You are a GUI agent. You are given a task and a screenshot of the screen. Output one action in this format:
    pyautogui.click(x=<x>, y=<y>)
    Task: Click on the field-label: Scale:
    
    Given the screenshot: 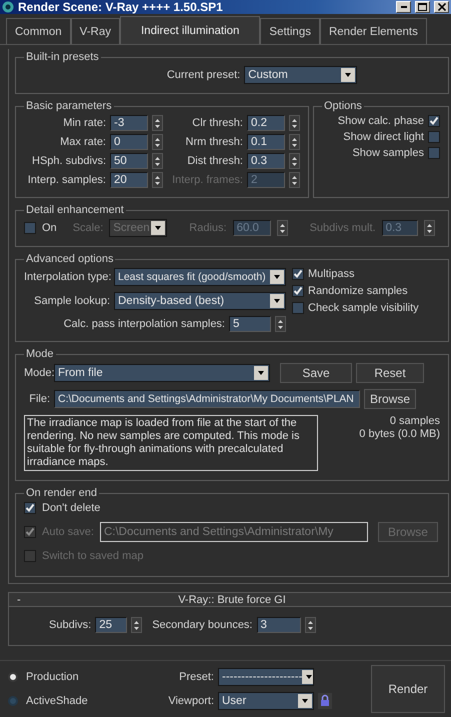 What is the action you would take?
    pyautogui.click(x=88, y=228)
    